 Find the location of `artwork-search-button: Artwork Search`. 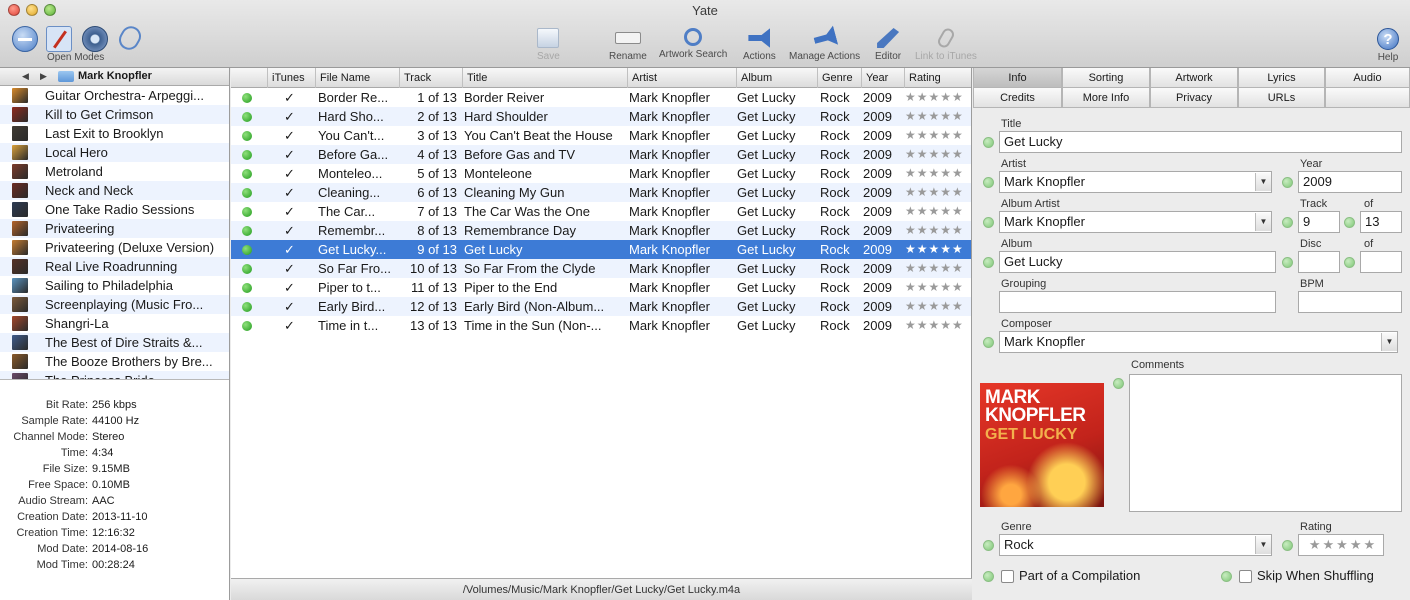

artwork-search-button: Artwork Search is located at coordinates (693, 44).